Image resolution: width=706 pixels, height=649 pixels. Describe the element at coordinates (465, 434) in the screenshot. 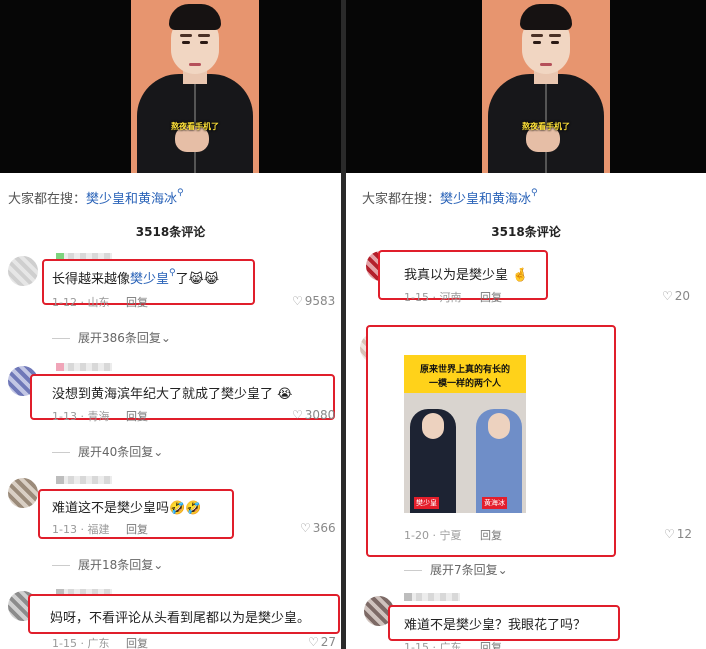

I see `comment-image: 原来世界上真的有长的 一模一样的两个人 樊少皇 黄海冰` at that location.